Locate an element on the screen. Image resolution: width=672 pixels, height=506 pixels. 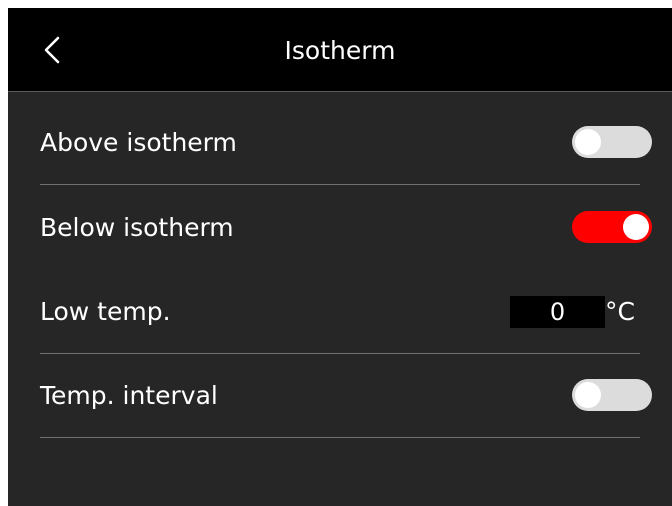
page-title: Isotherm is located at coordinates (340, 50).